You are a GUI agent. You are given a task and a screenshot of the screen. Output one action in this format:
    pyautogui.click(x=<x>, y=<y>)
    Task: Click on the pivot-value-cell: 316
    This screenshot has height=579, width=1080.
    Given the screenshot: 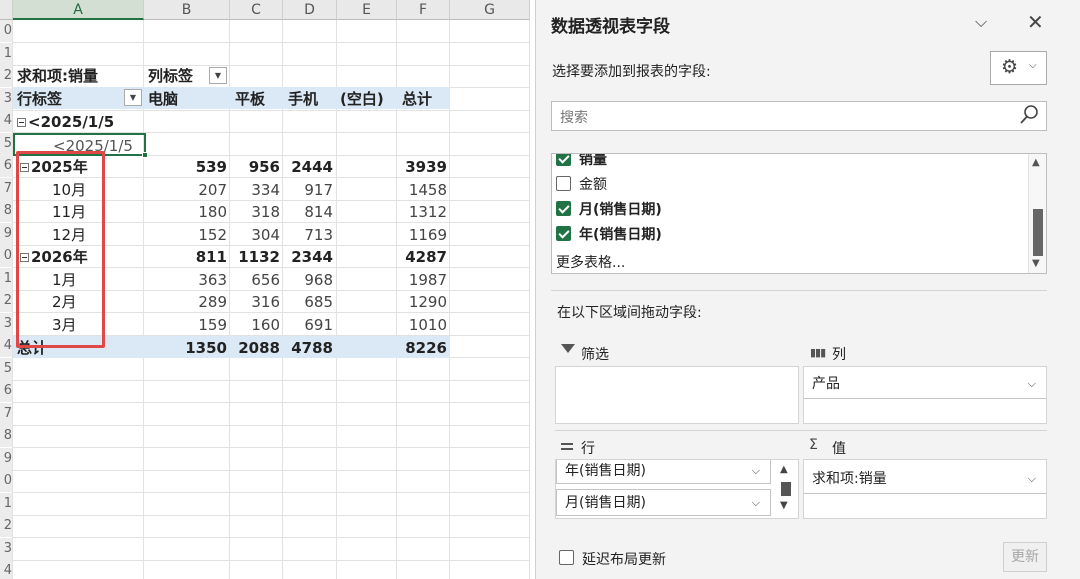 What is the action you would take?
    pyautogui.click(x=255, y=302)
    